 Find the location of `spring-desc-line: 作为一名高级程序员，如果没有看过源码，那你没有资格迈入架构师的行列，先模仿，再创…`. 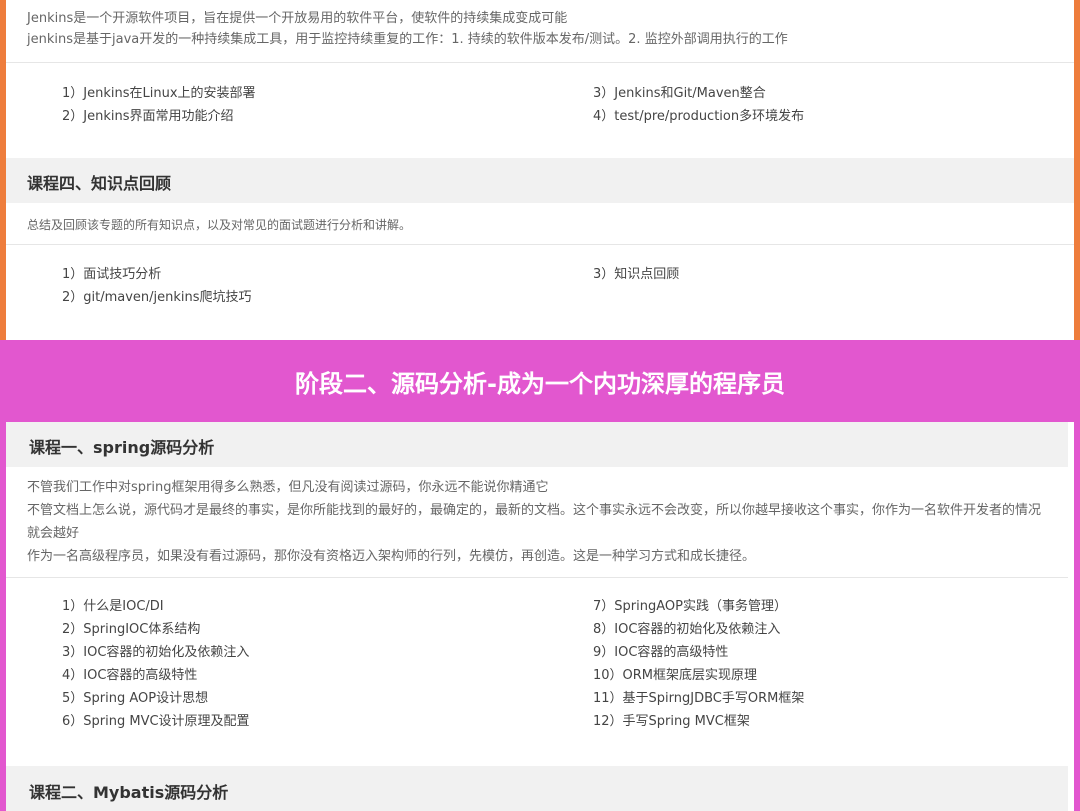

spring-desc-line: 作为一名高级程序员，如果没有看过源码，那你没有资格迈入架构师的行列，先模仿，再创… is located at coordinates (391, 556).